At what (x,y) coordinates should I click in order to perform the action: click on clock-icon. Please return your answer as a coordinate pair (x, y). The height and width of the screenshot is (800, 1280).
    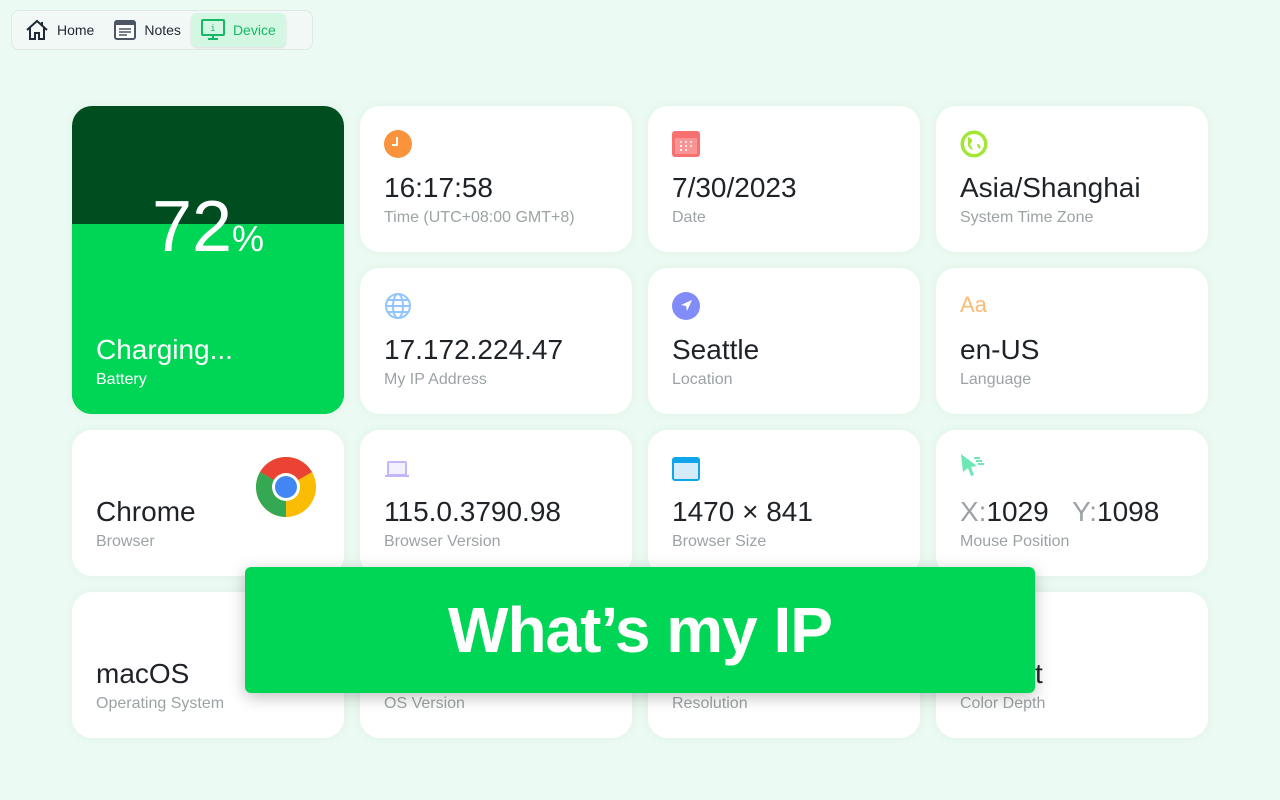
    Looking at the image, I should click on (398, 144).